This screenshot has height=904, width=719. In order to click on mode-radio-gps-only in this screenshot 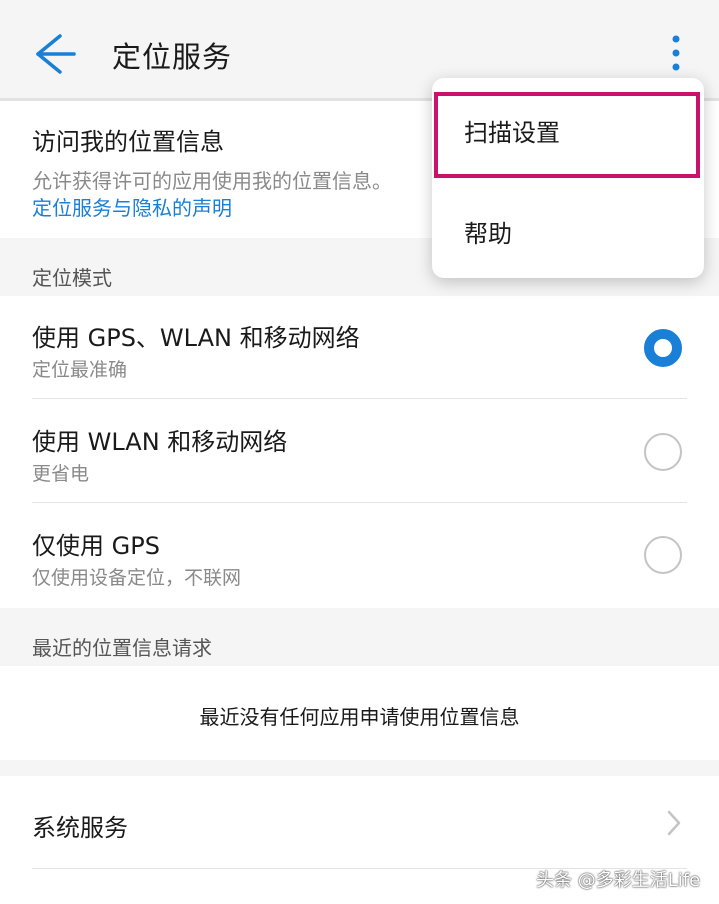, I will do `click(663, 555)`.